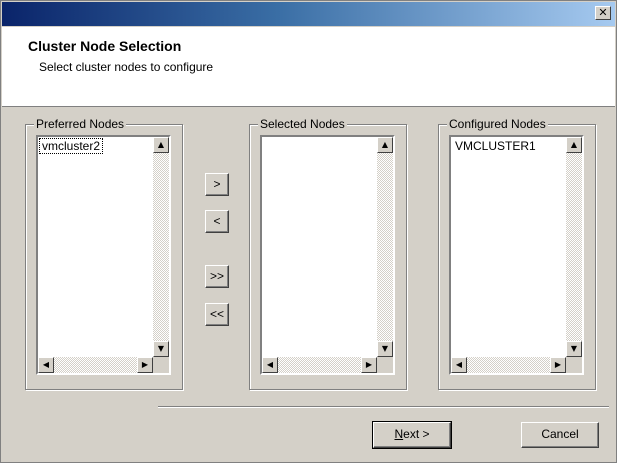  I want to click on list-item: vmcluster2, so click(71, 146).